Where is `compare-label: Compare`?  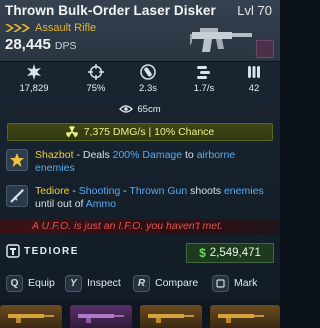 compare-label: Compare is located at coordinates (177, 283).